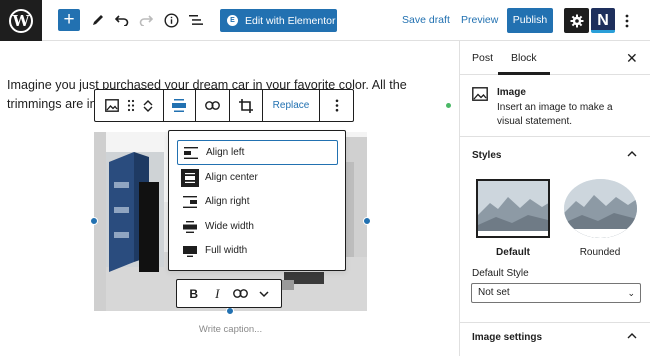 Image resolution: width=650 pixels, height=356 pixels. I want to click on align-option-label: Align left, so click(225, 152).